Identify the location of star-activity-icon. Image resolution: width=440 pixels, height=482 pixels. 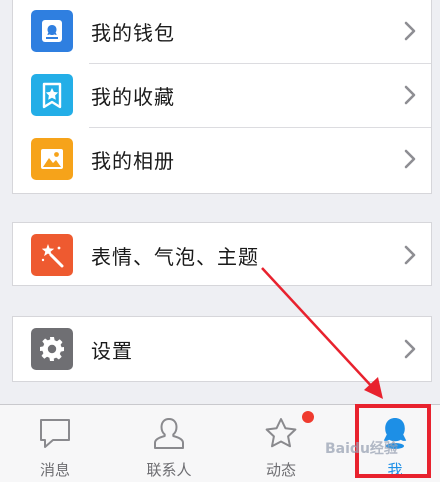
(281, 434).